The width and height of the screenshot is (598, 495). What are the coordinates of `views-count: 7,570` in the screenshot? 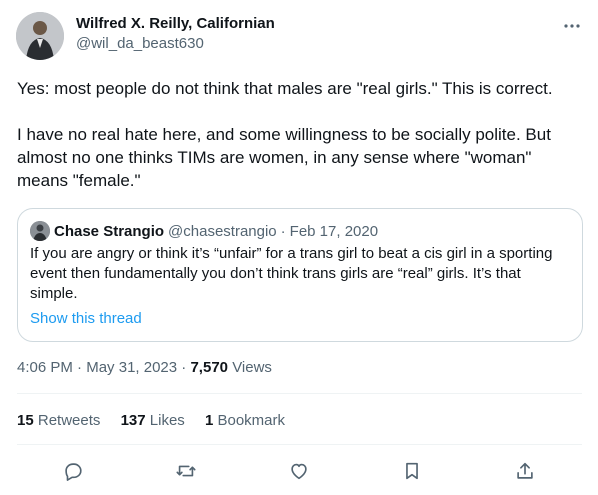 It's located at (209, 367).